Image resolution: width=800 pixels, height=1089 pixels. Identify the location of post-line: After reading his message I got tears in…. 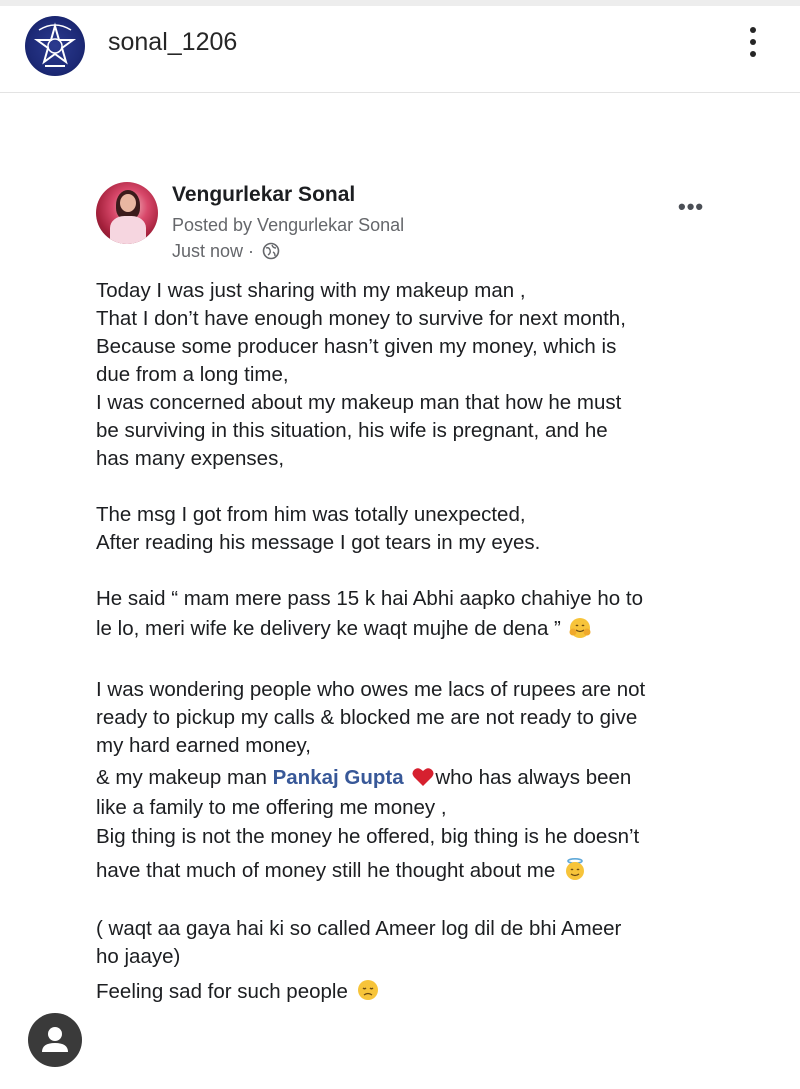
(318, 542).